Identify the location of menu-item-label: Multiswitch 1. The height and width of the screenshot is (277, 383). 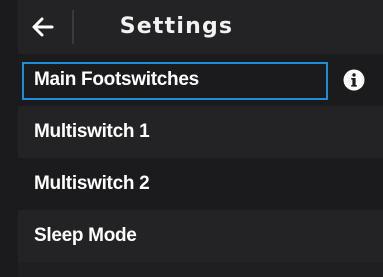
(92, 131).